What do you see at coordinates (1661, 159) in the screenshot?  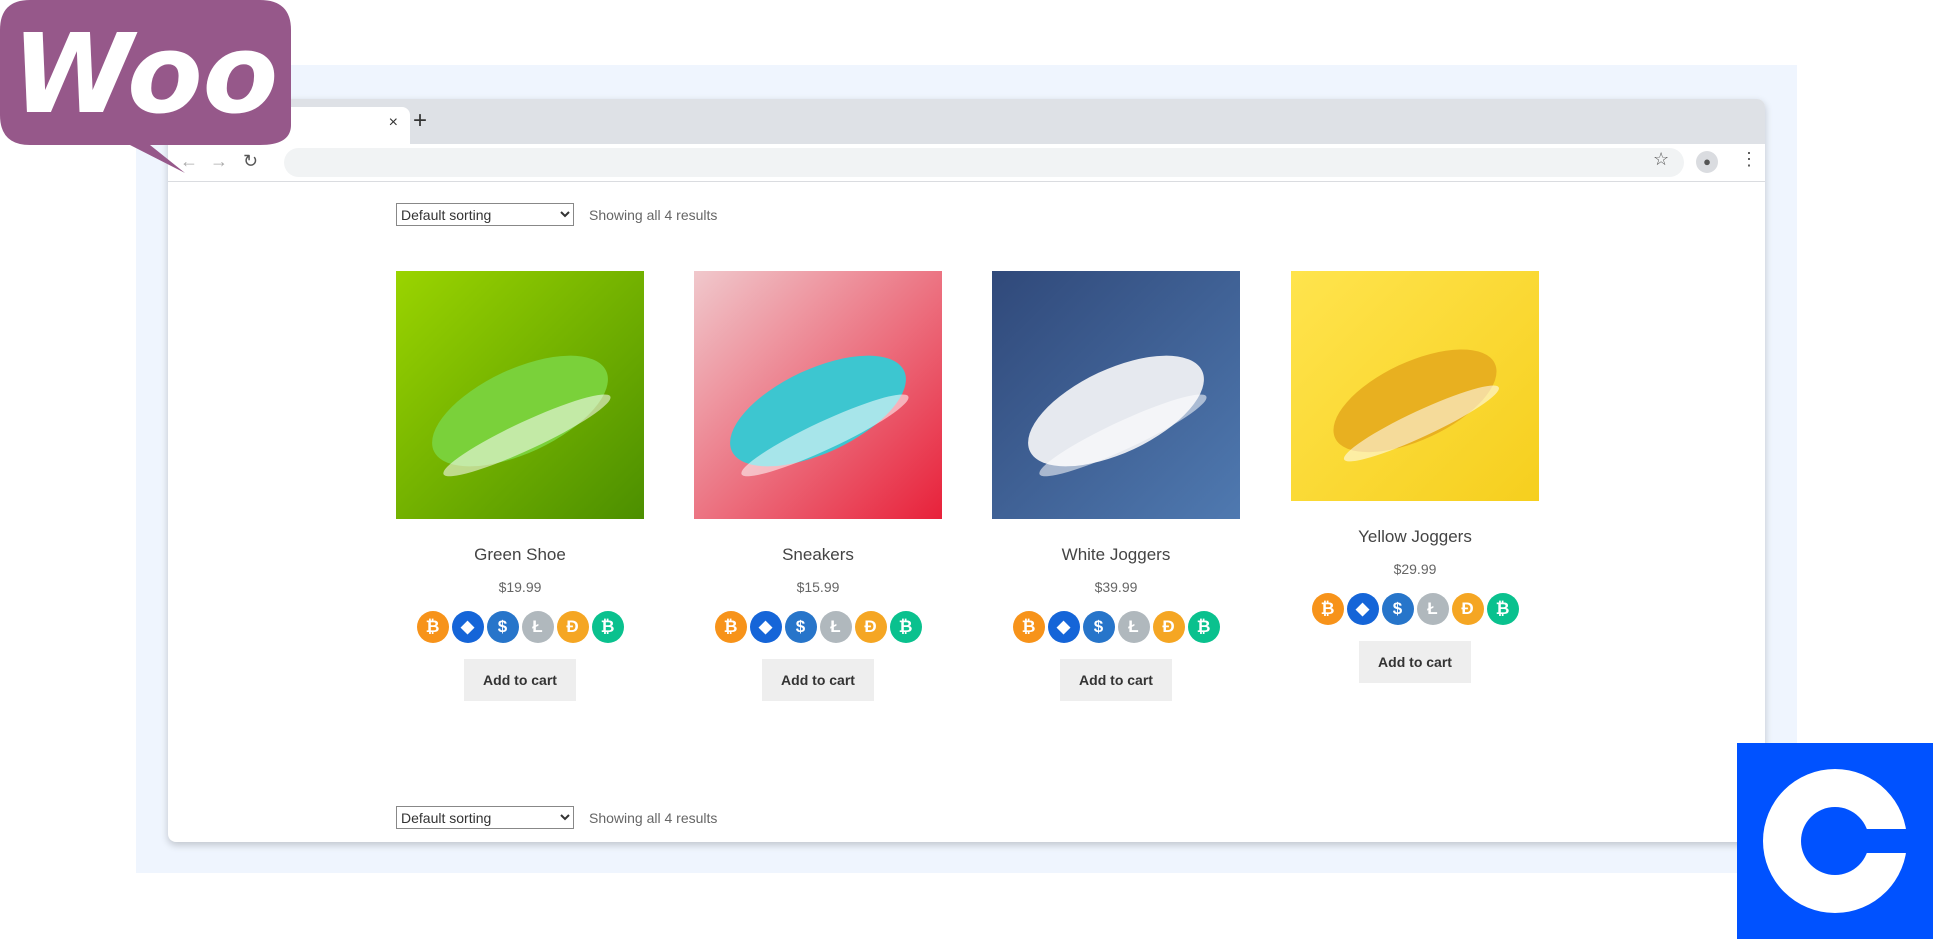 I see `bookmark-star-icon: ☆` at bounding box center [1661, 159].